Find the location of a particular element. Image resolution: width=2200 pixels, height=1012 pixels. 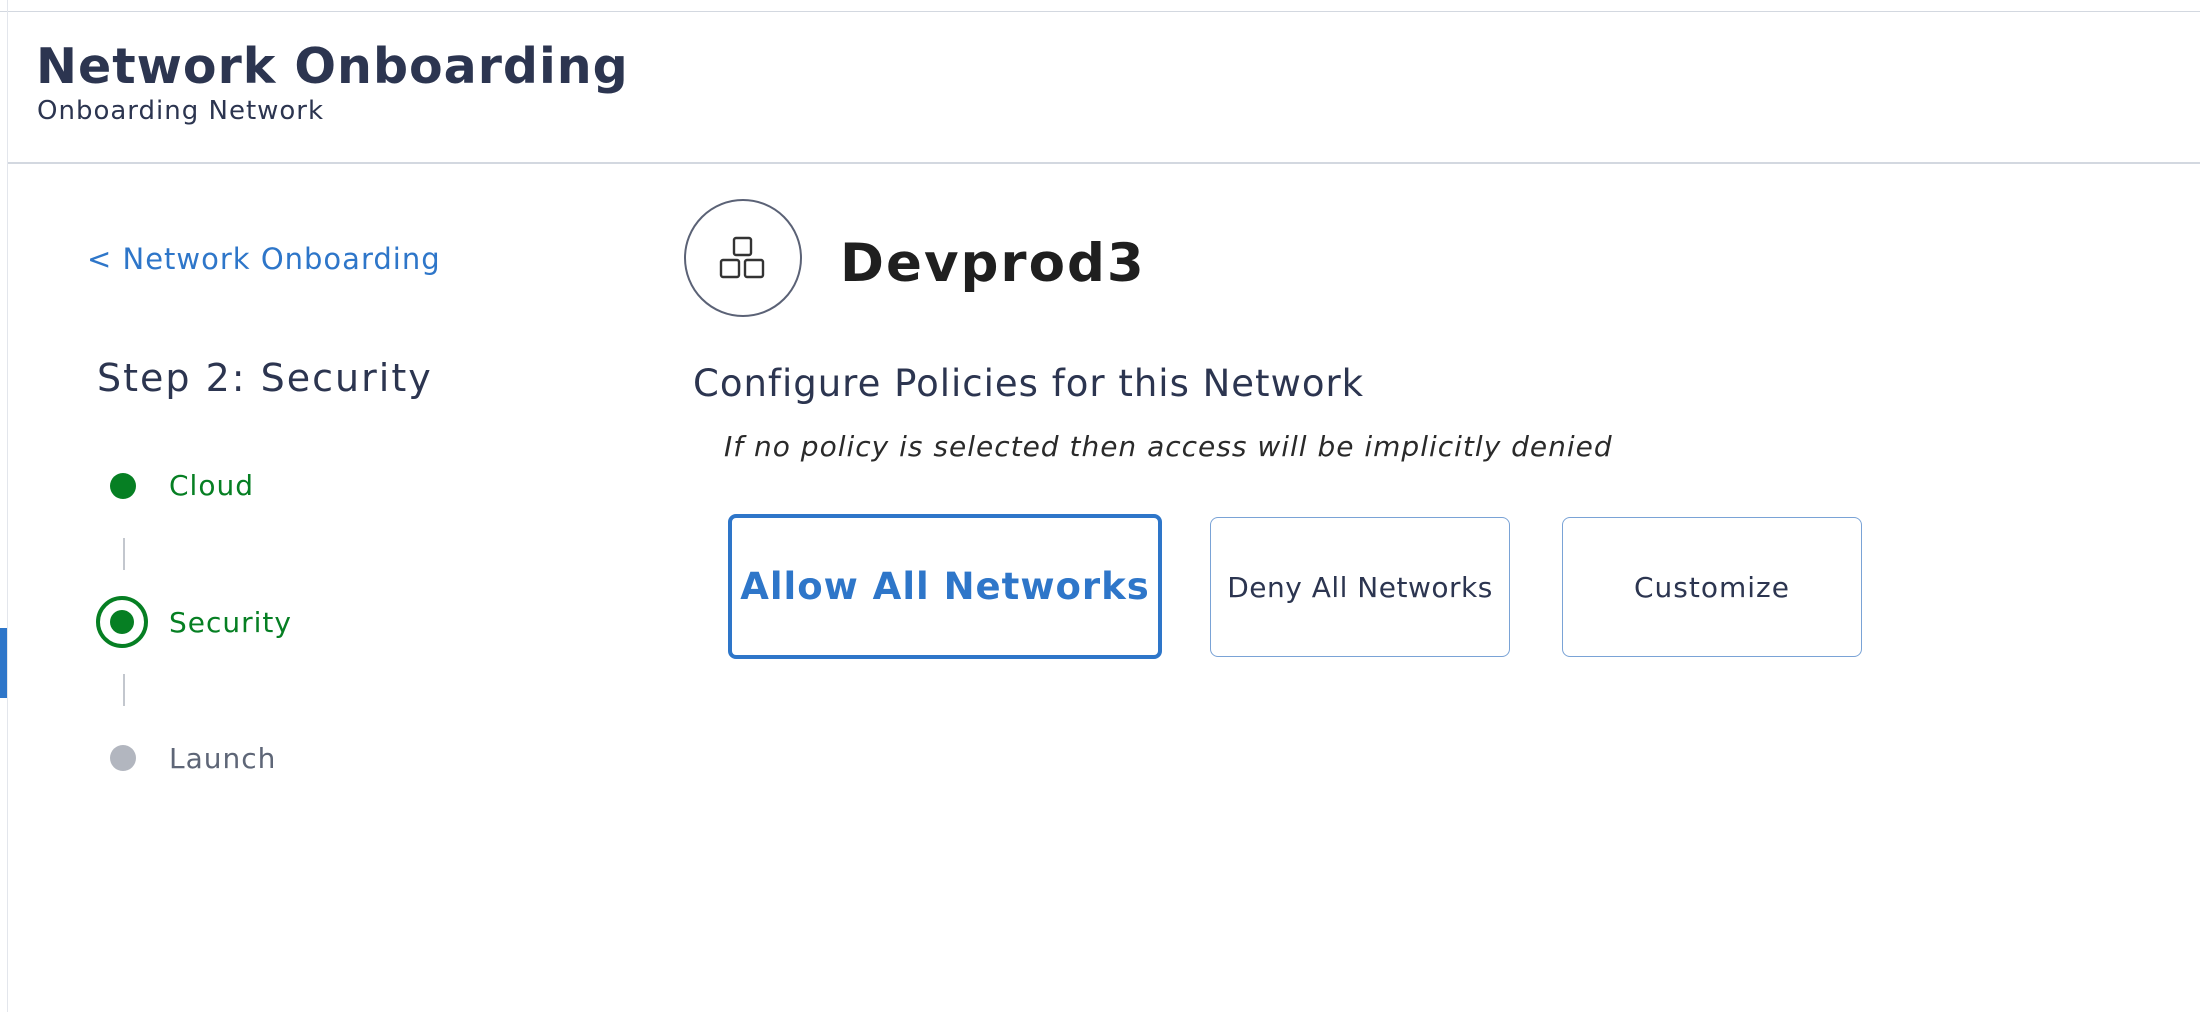

stepper-item-security: Security is located at coordinates (246, 622).